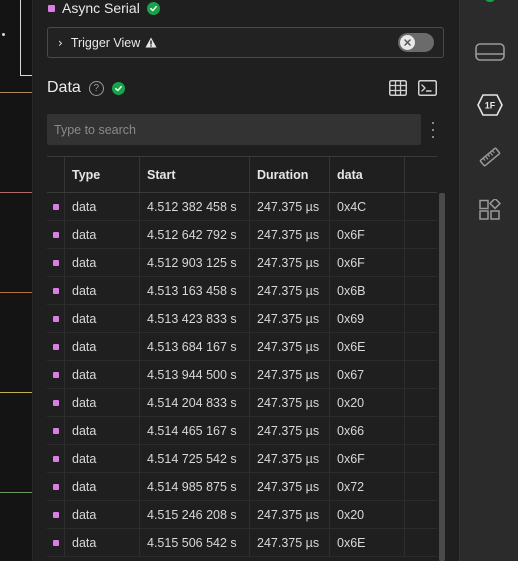 The height and width of the screenshot is (561, 518). Describe the element at coordinates (195, 542) in the screenshot. I see `cell-start: 4.515 506 542 s` at that location.